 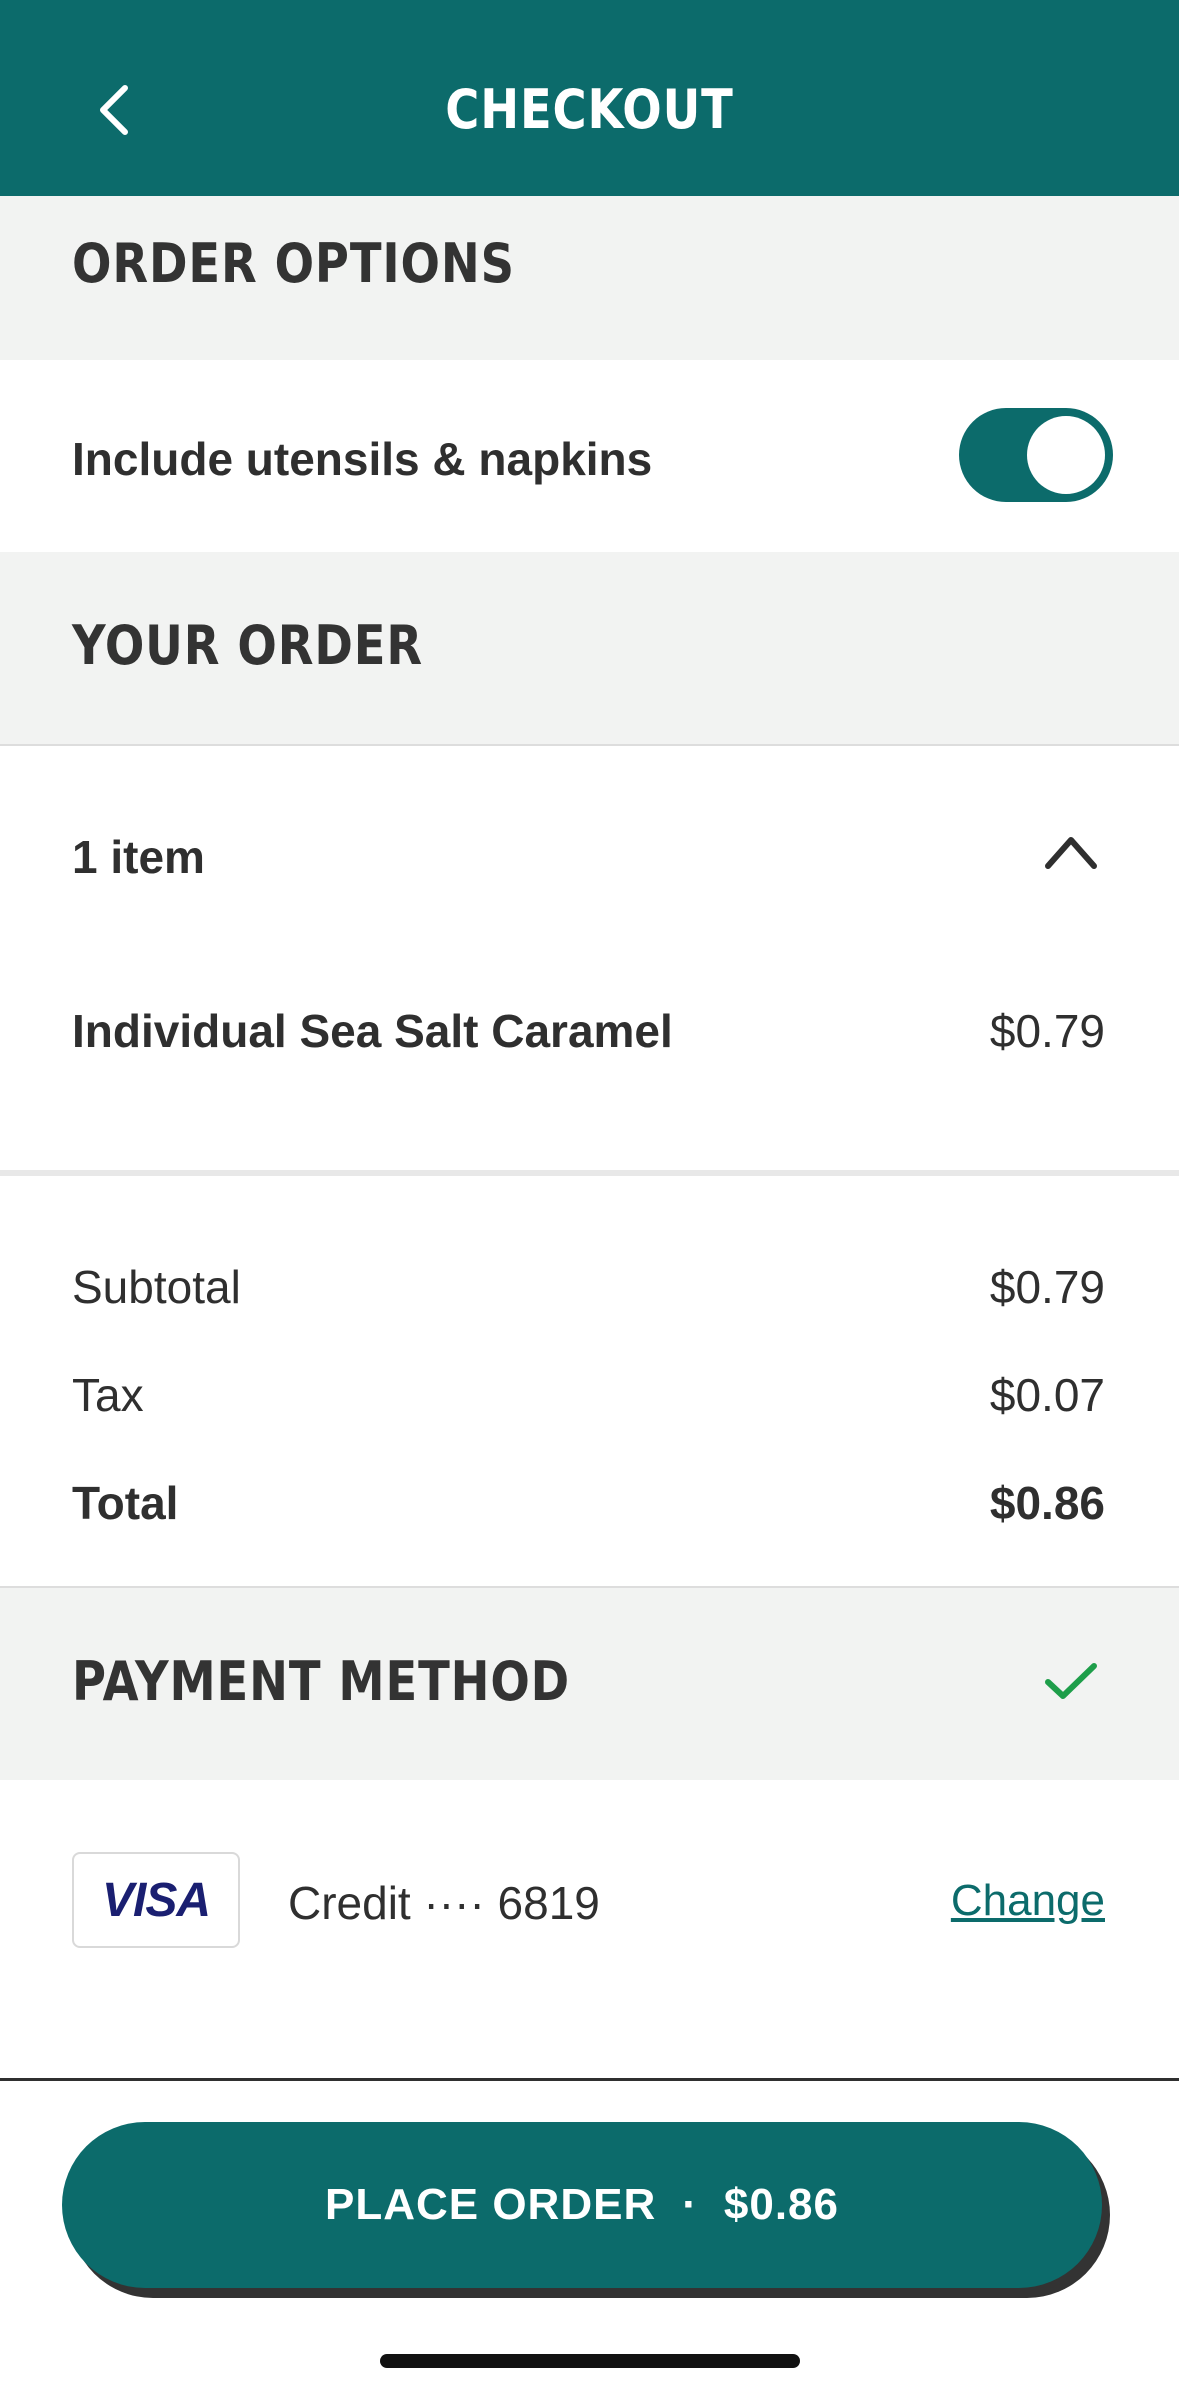 I want to click on payment-method-title: PAYMENT METHOD, so click(x=321, y=1681).